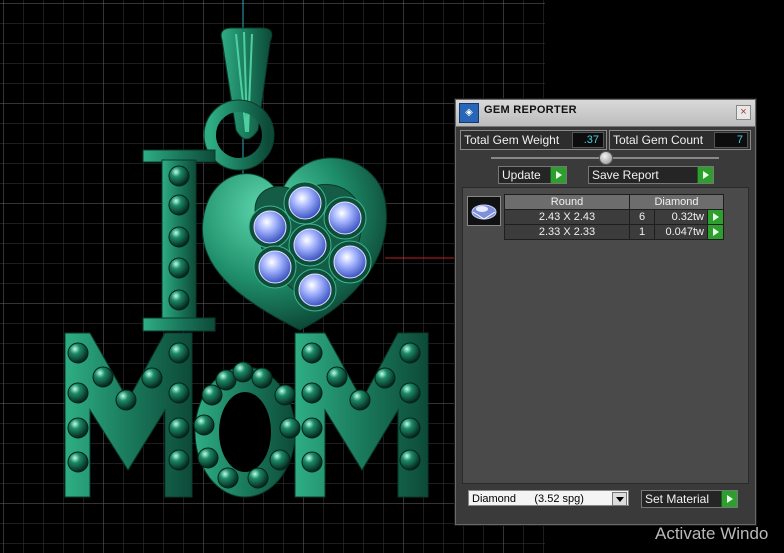  I want to click on close-button: ×, so click(743, 112).